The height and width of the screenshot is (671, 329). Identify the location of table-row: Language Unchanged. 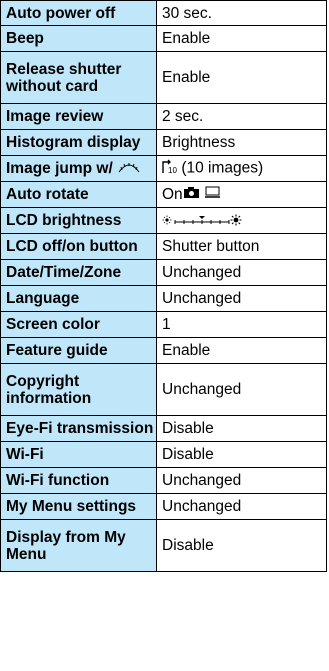
(163, 298).